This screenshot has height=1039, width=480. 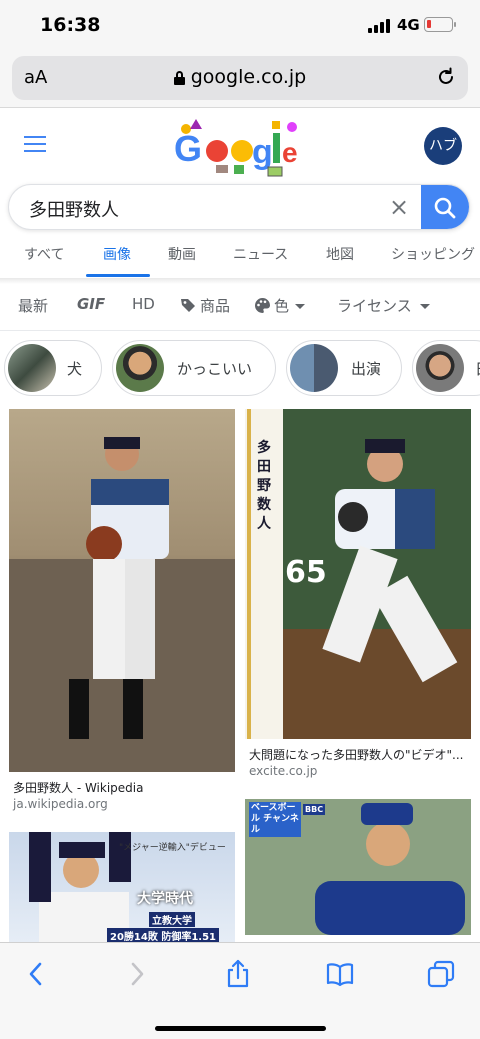 What do you see at coordinates (188, 148) in the screenshot?
I see `svg-text: G` at bounding box center [188, 148].